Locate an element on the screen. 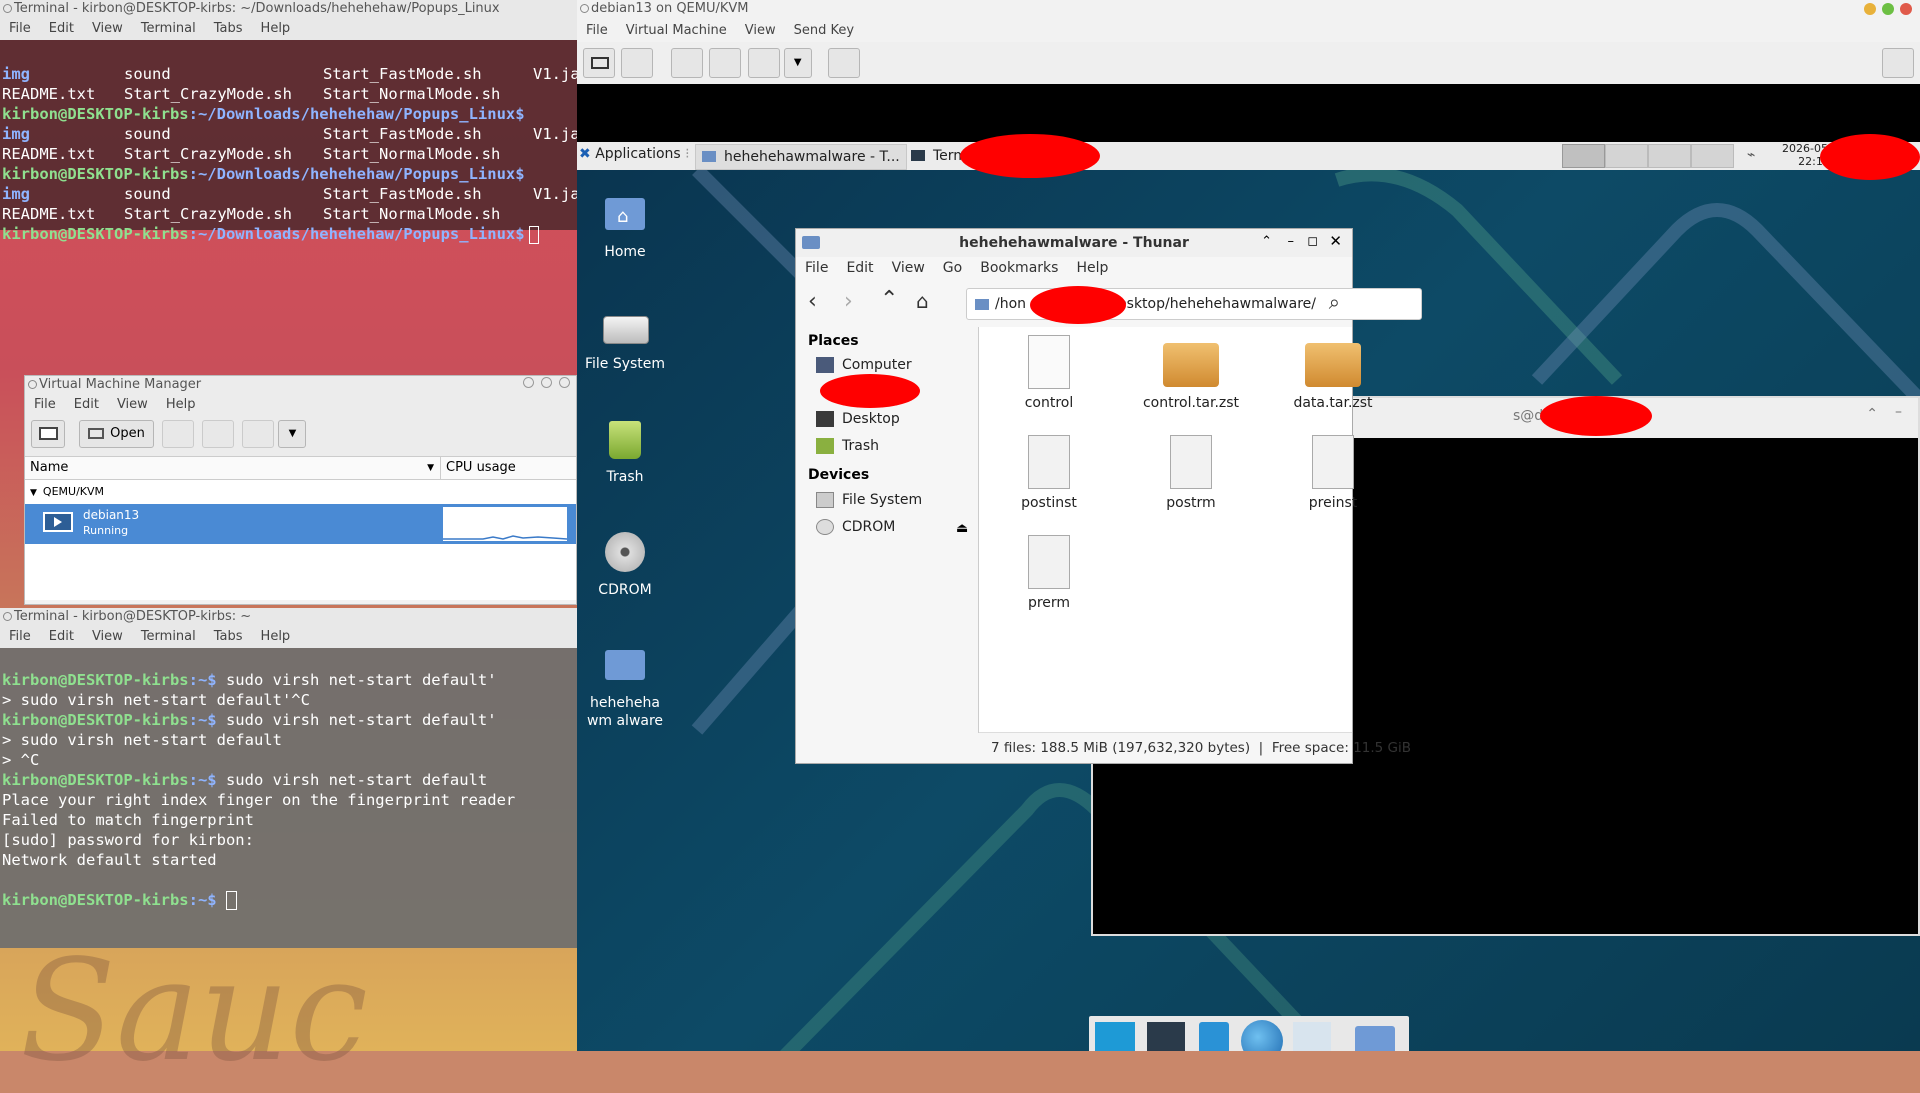  web-browser-icon is located at coordinates (1262, 1035).